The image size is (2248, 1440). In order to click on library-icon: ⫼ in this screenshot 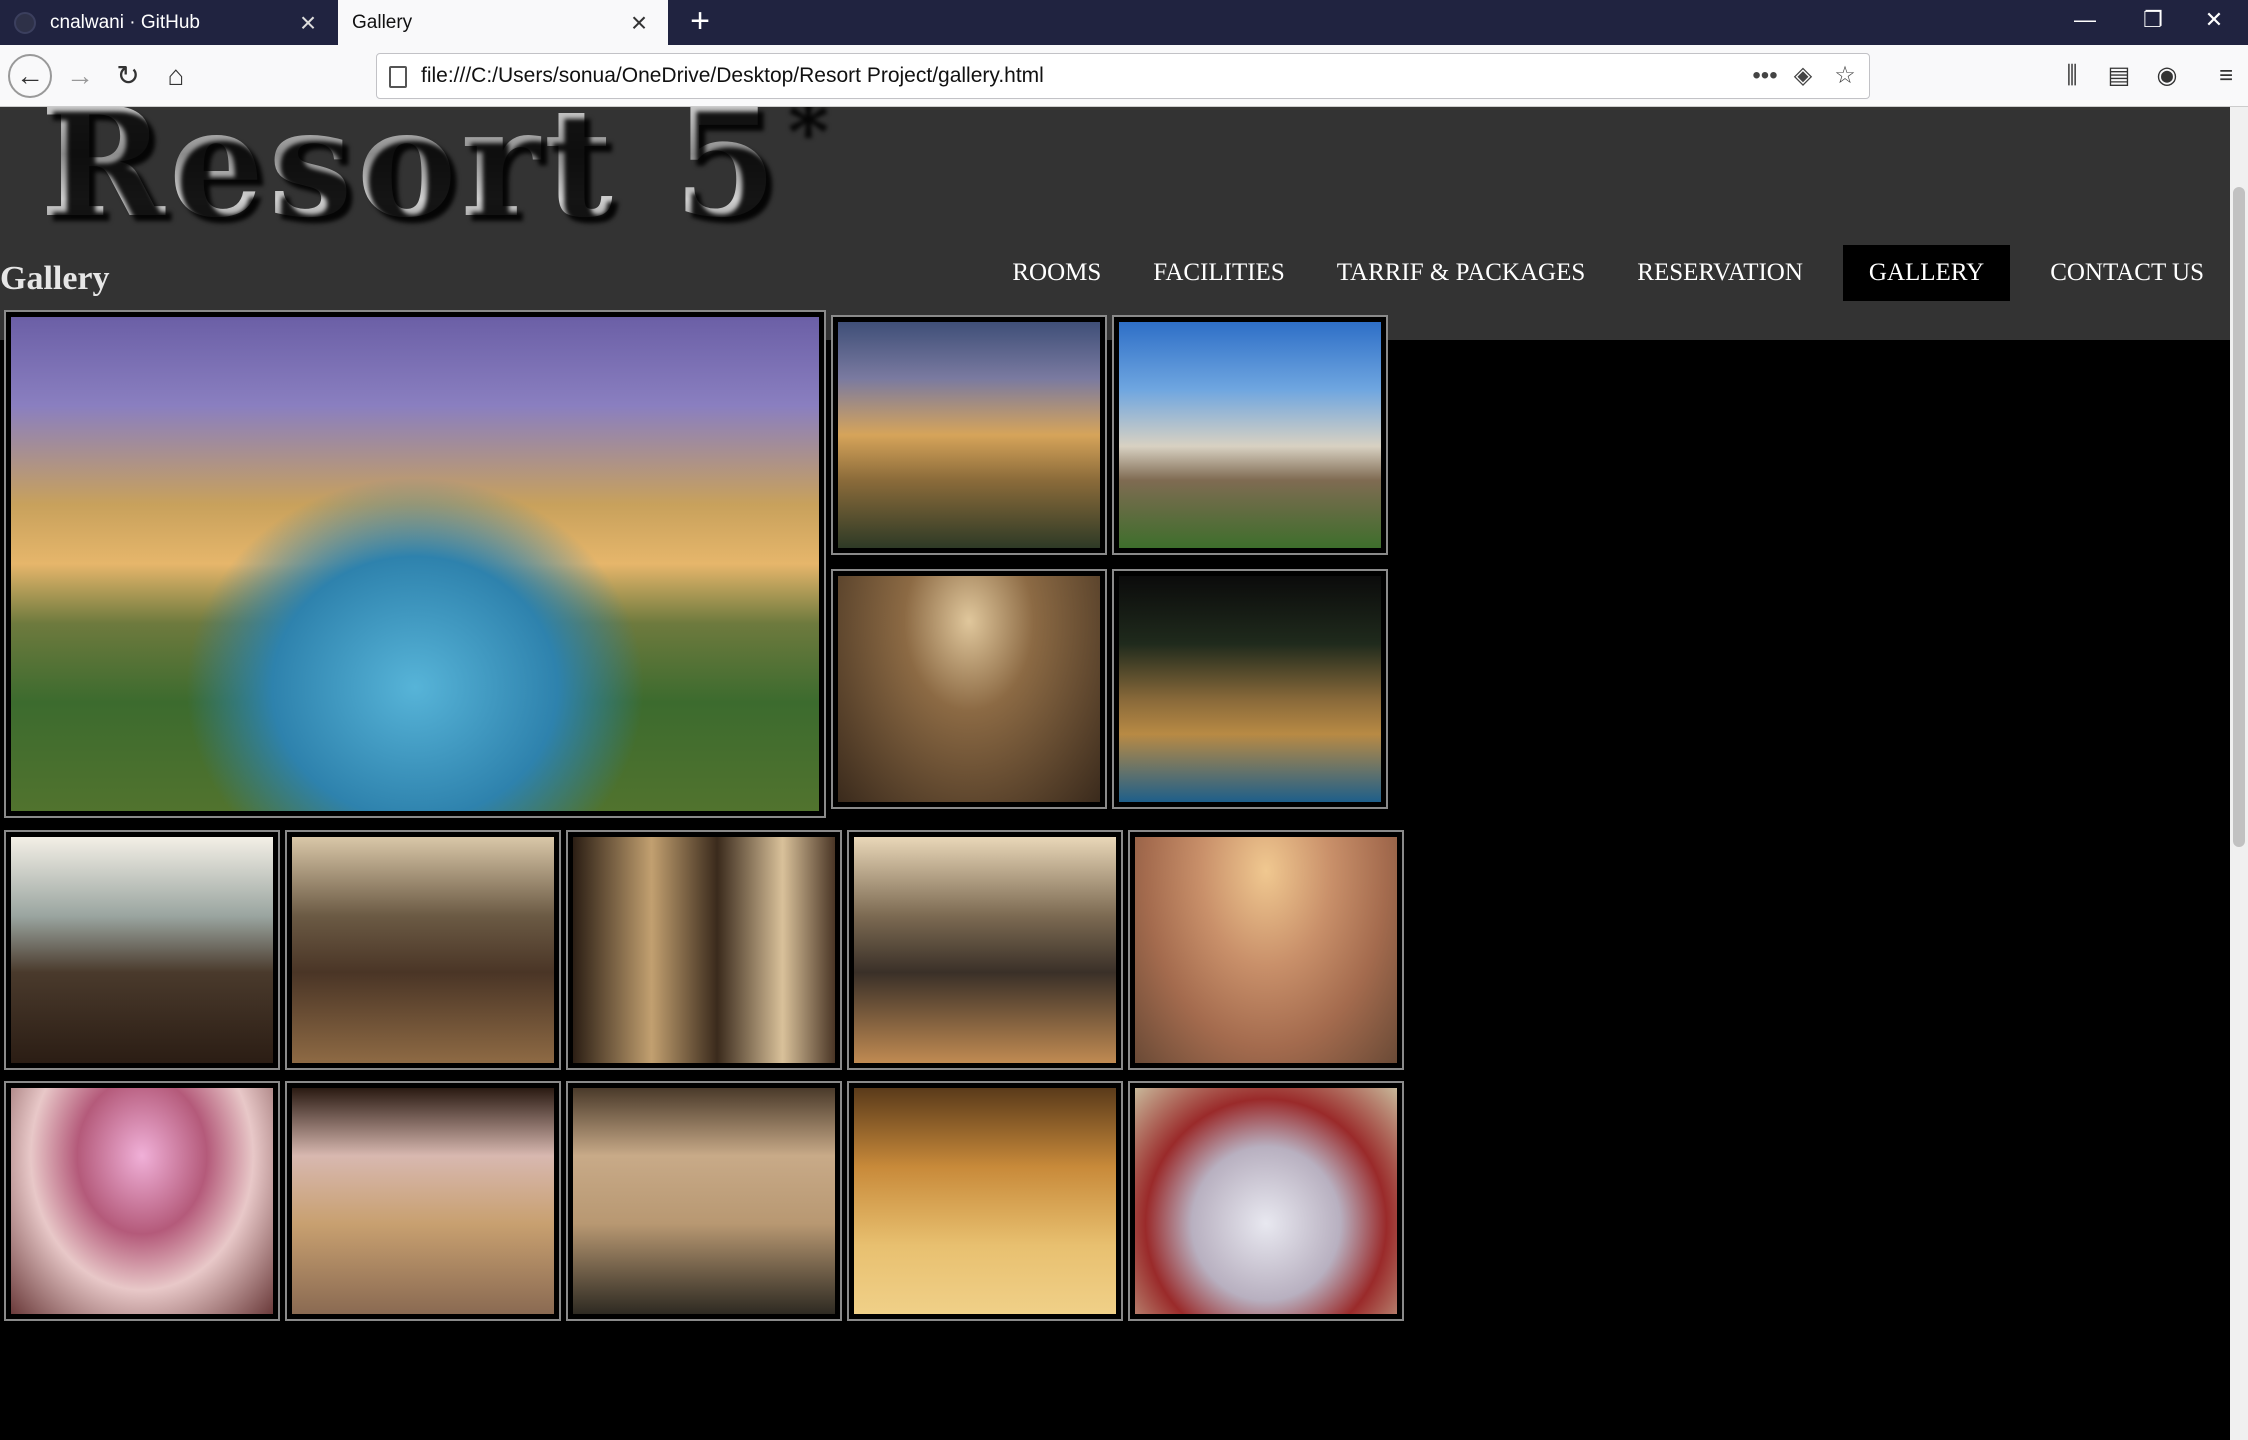, I will do `click(2072, 76)`.